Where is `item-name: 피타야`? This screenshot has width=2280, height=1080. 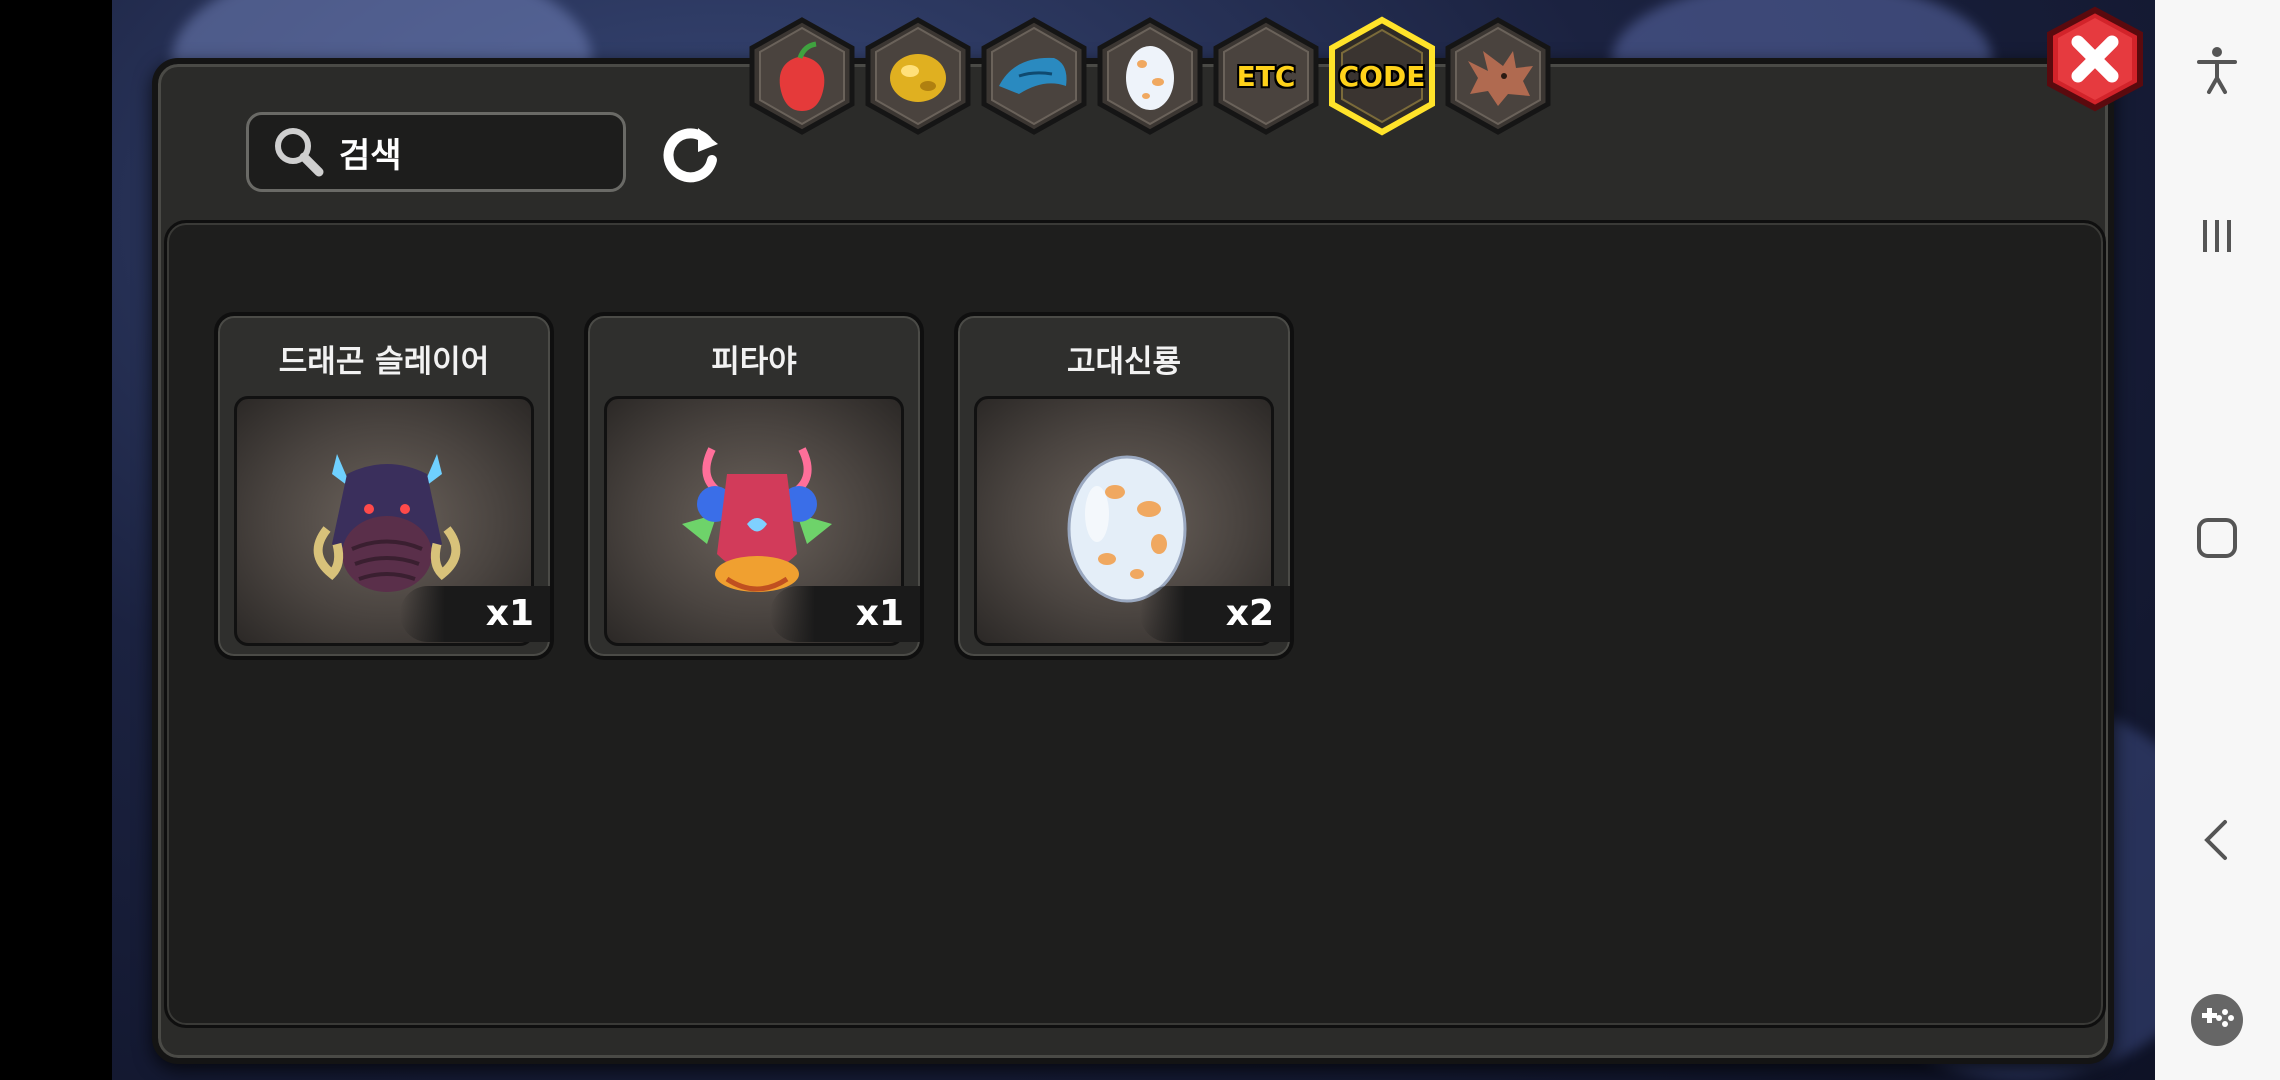
item-name: 피타야 is located at coordinates (754, 362).